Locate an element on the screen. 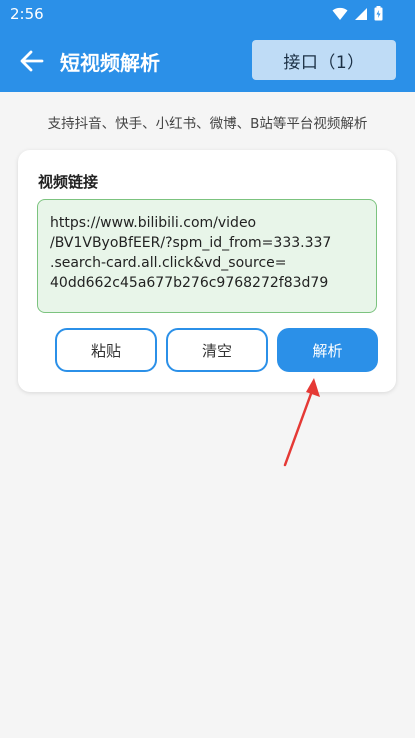 This screenshot has width=415, height=738. battery-icon is located at coordinates (378, 13).